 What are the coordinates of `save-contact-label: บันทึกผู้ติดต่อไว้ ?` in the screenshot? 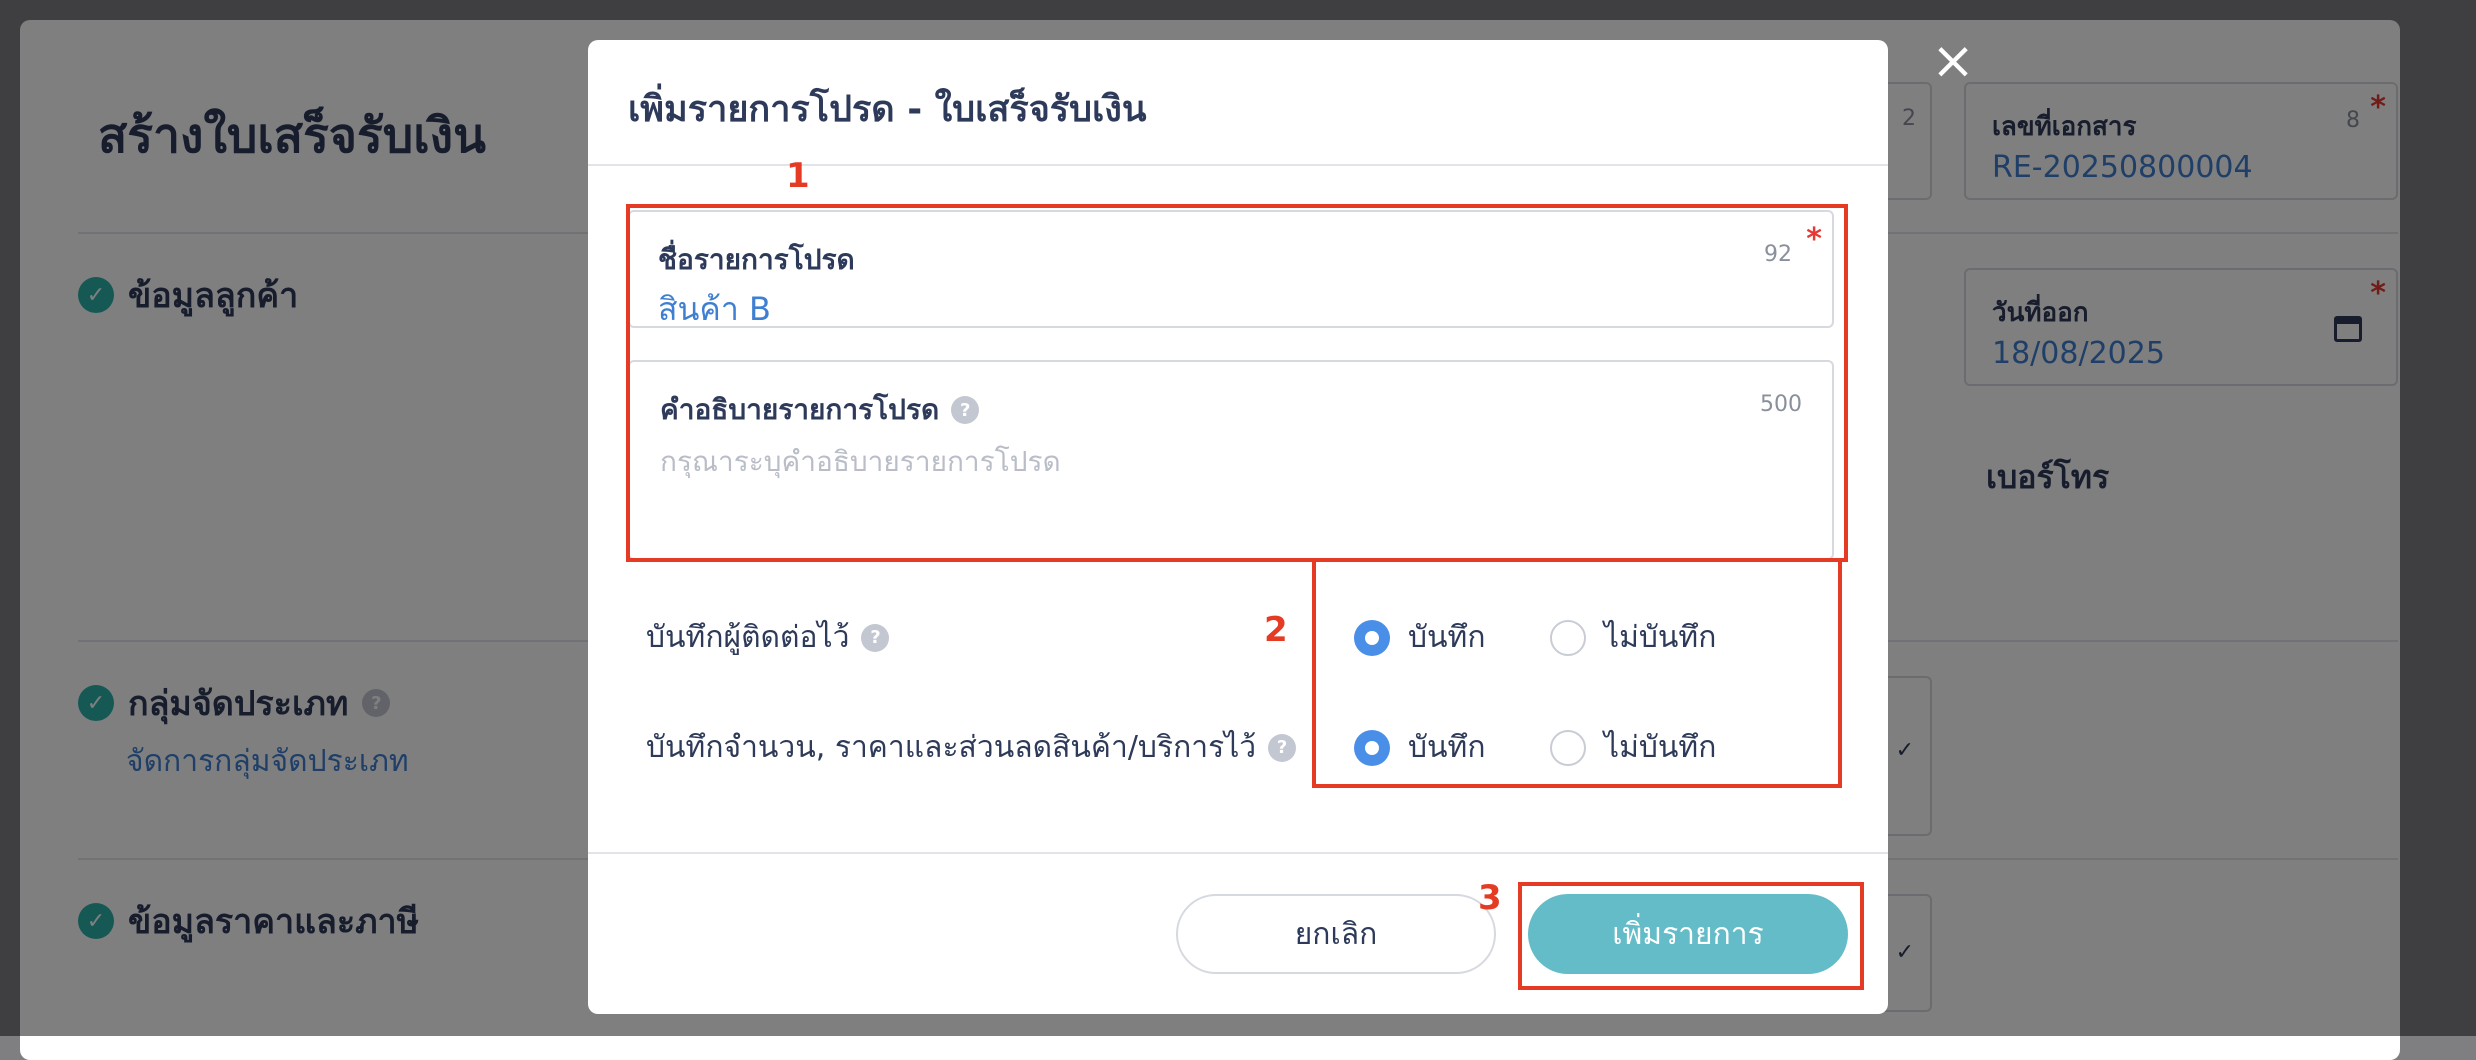 It's located at (768, 637).